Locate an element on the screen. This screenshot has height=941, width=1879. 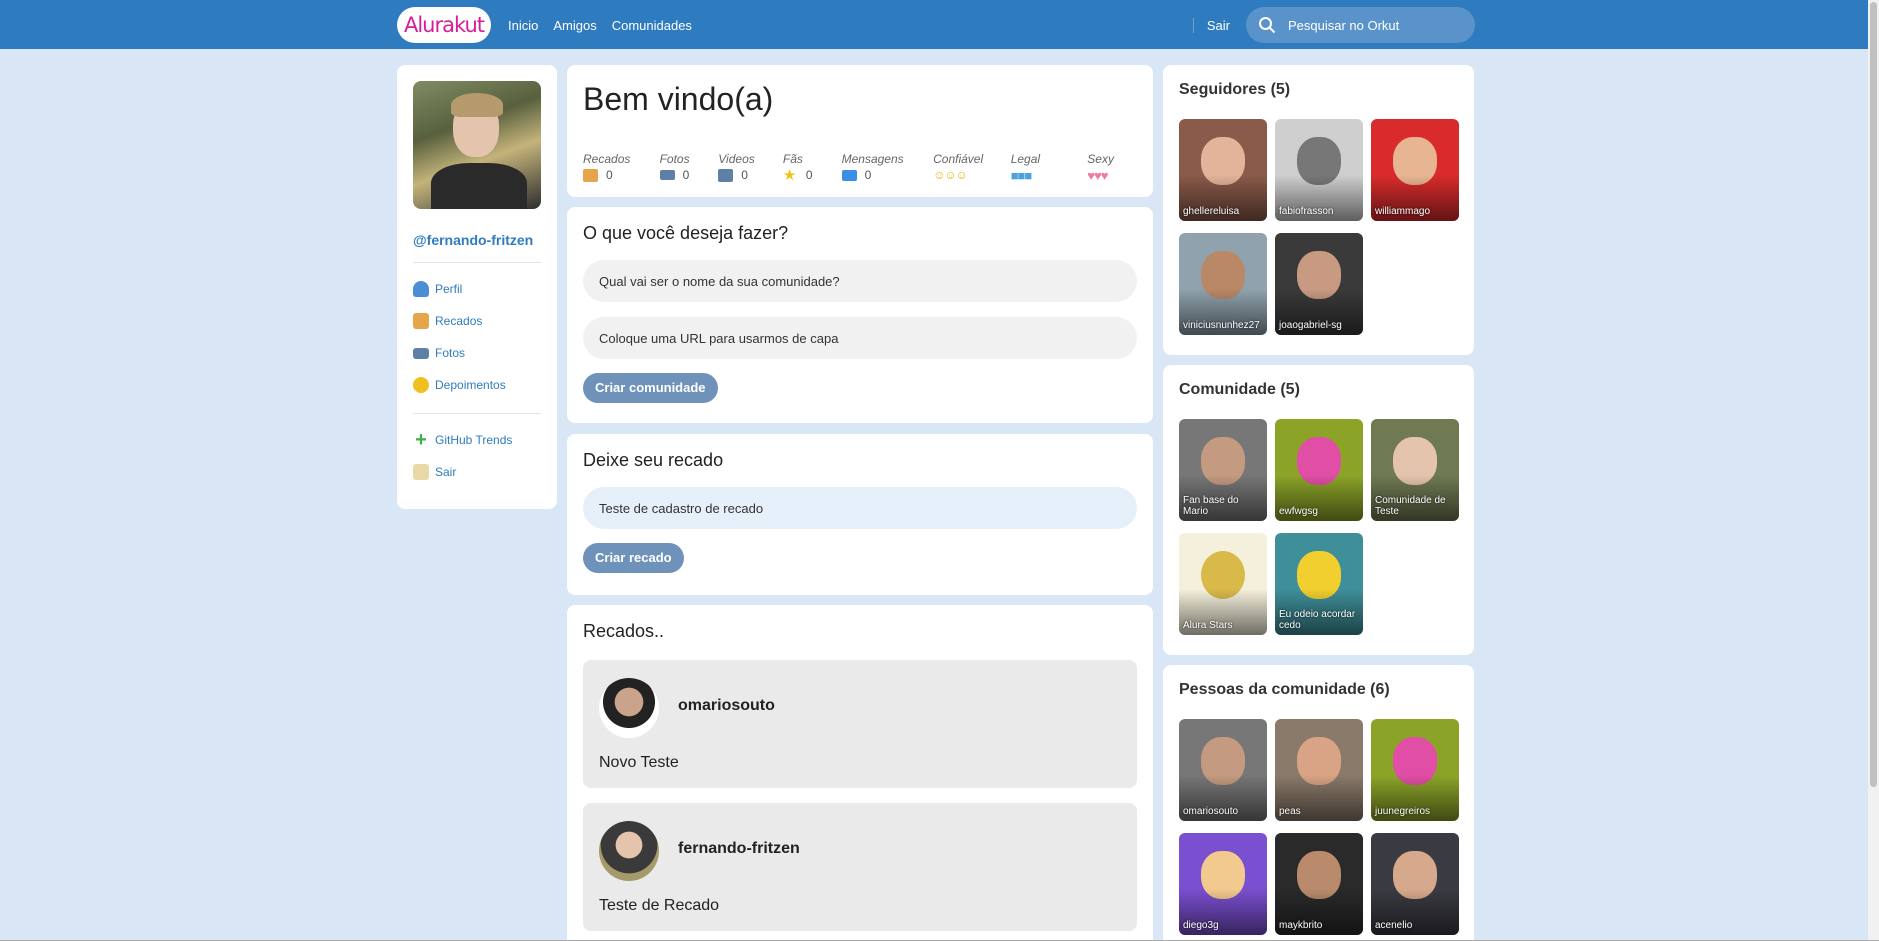
follower-tile: williammago is located at coordinates (1415, 170).